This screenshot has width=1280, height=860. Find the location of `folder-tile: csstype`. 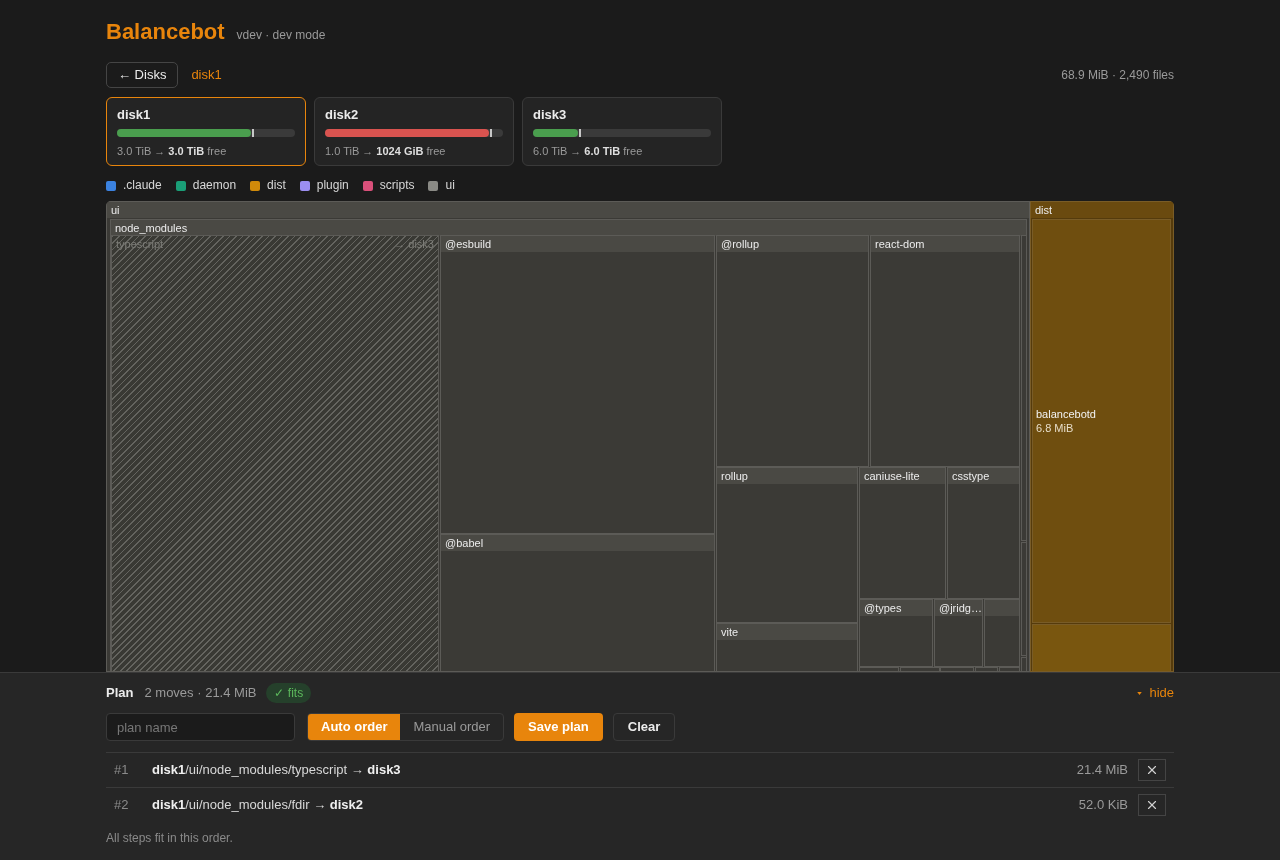

folder-tile: csstype is located at coordinates (983, 533).